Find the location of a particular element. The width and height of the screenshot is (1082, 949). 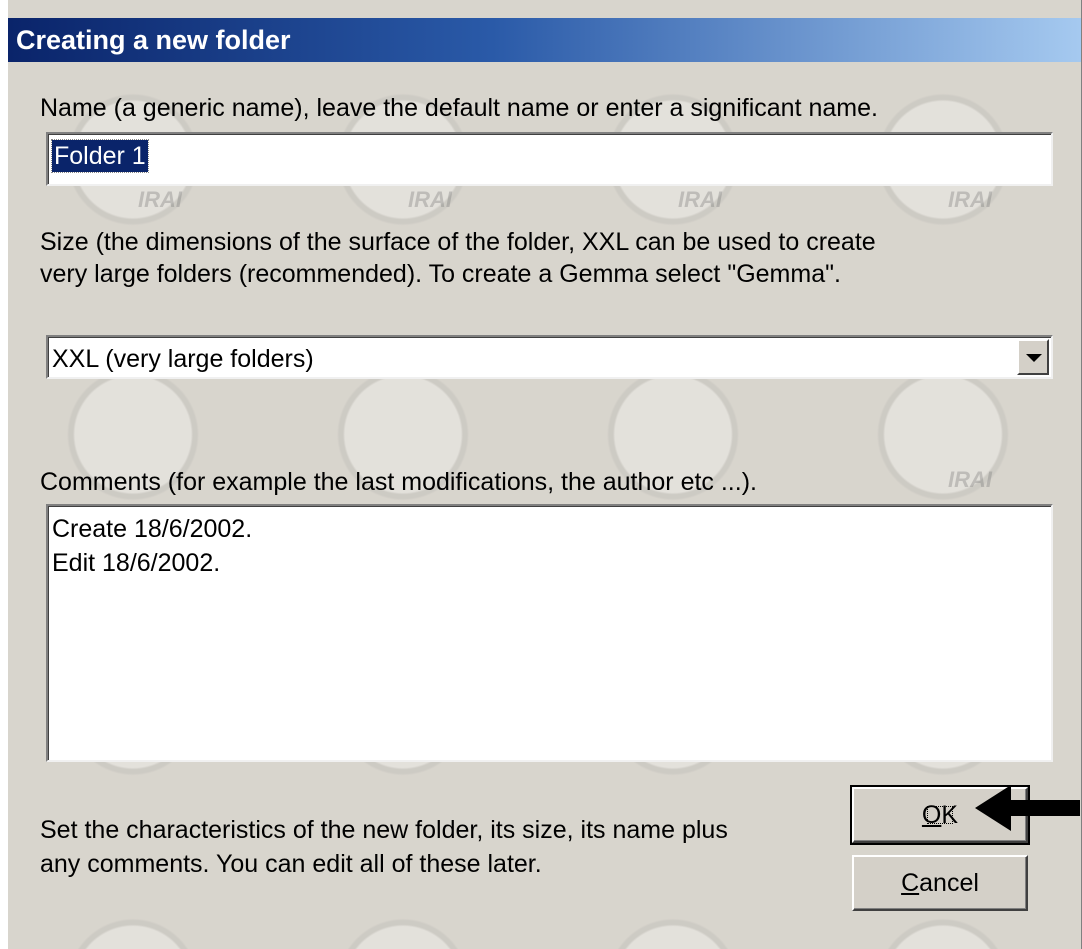

cancel-button: Cancel is located at coordinates (940, 883).